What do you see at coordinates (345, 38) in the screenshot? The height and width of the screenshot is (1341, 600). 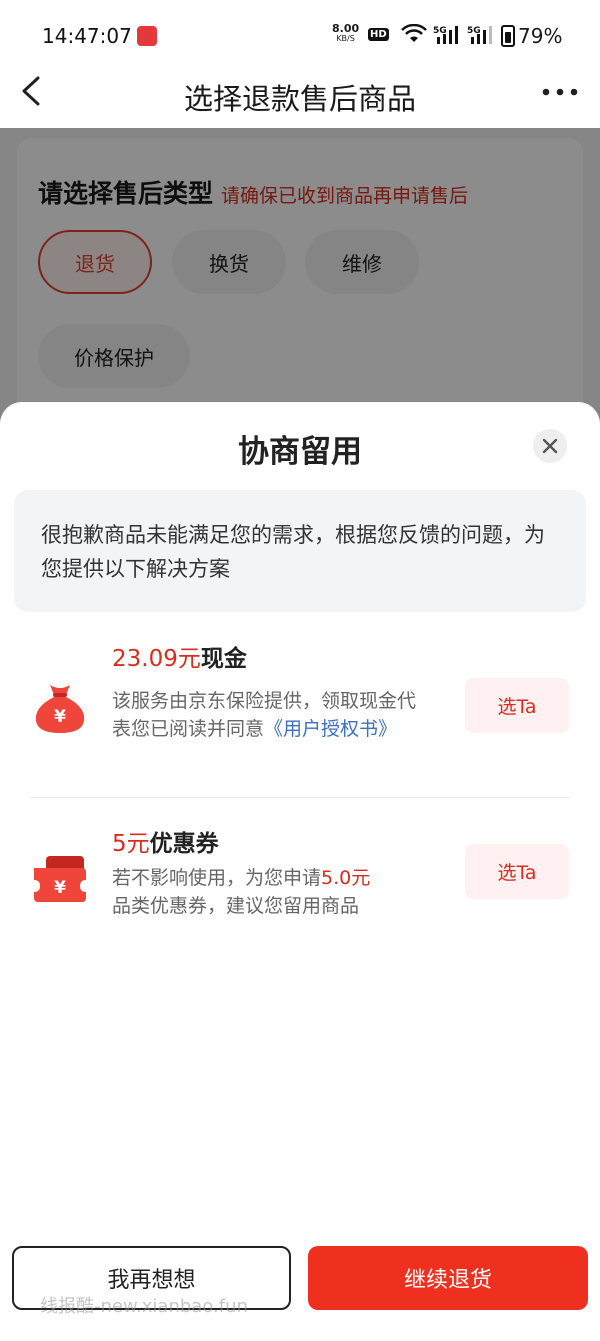 I see `network-speed-unit: KB/S` at bounding box center [345, 38].